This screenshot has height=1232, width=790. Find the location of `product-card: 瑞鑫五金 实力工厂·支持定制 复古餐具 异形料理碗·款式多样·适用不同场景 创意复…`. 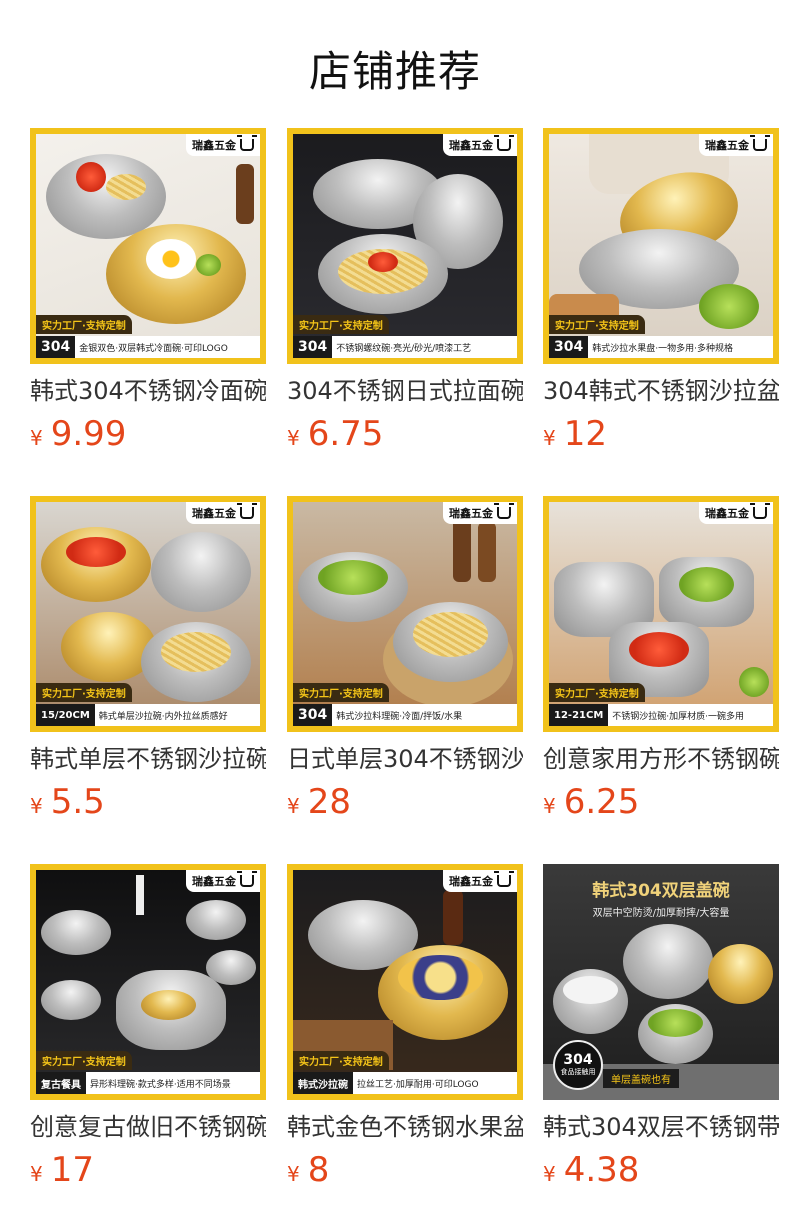

product-card: 瑞鑫五金 实力工厂·支持定制 复古餐具 异形料理碗·款式多样·适用不同场景 创意复… is located at coordinates (148, 1029).